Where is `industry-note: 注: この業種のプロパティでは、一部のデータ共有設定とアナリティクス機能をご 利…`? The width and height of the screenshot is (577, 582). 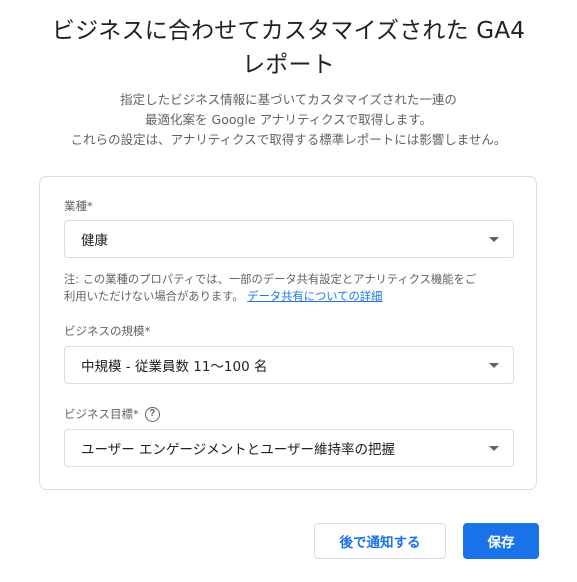
industry-note: 注: この業種のプロパティでは、一部のデータ共有設定とアナリティクス機能をご 利… is located at coordinates (292, 288).